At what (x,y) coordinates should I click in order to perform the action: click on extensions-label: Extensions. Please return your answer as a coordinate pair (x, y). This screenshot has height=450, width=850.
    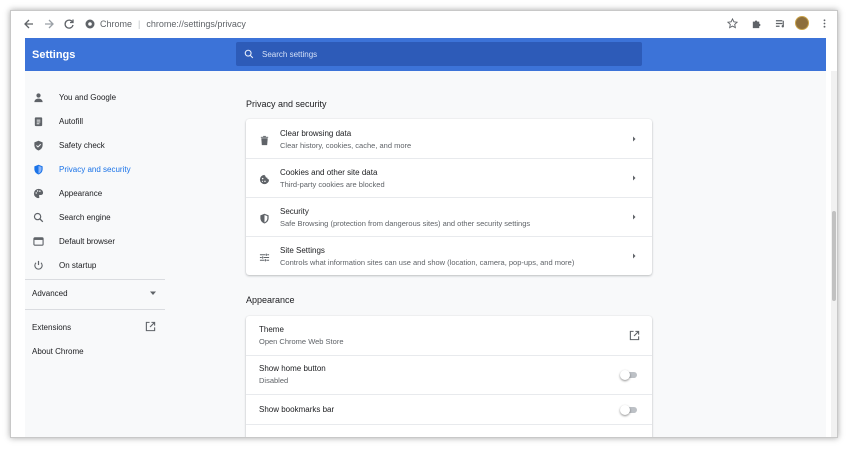
    Looking at the image, I should click on (52, 327).